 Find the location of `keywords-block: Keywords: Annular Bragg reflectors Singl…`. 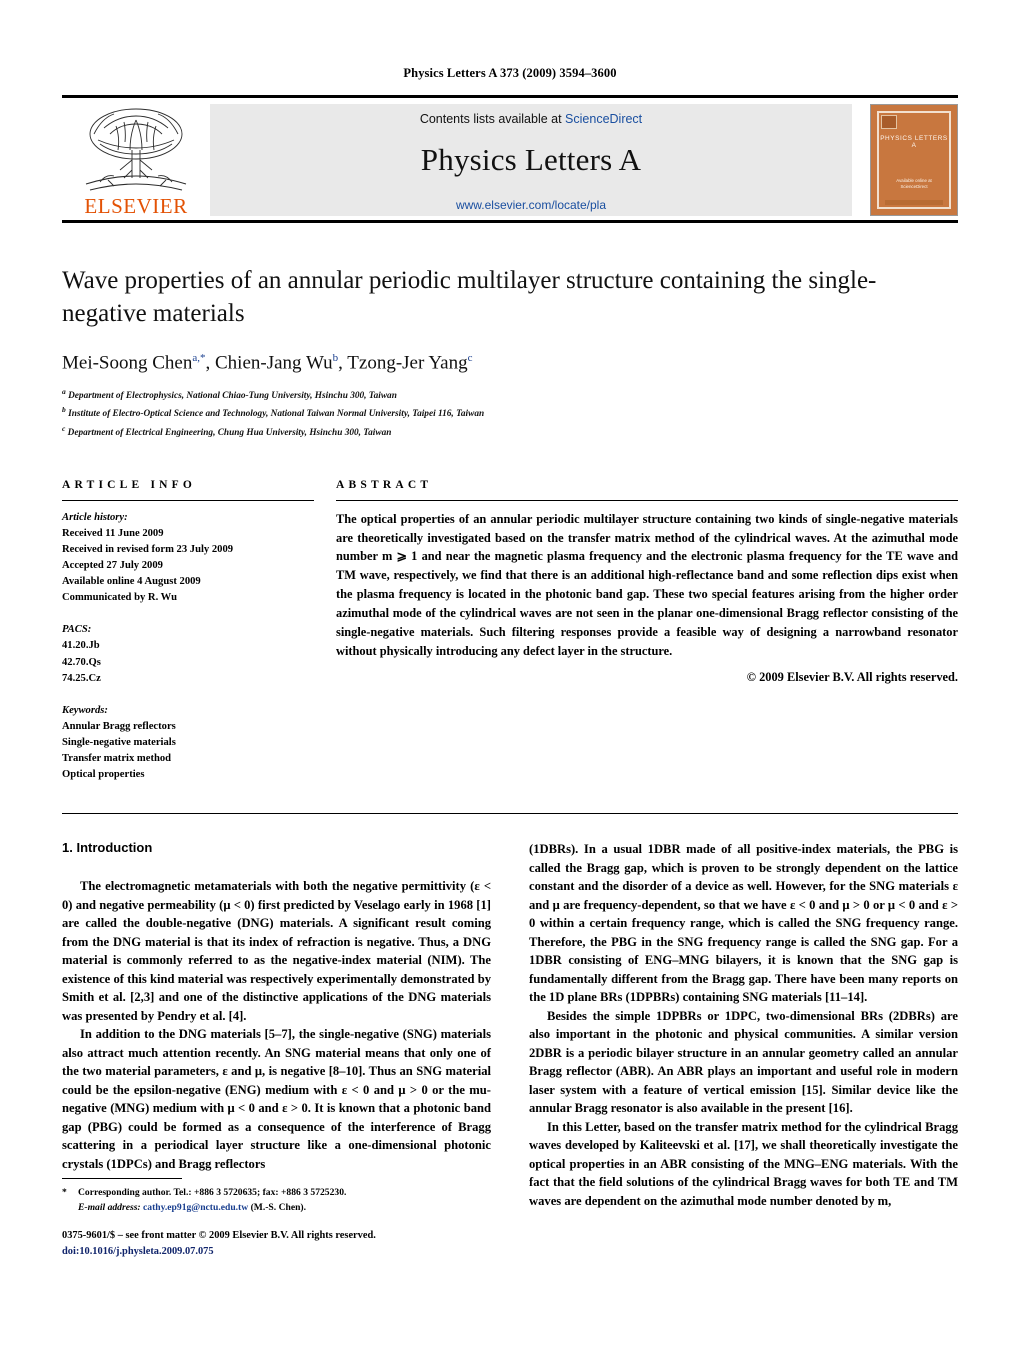

keywords-block: Keywords: Annular Bragg reflectors Singl… is located at coordinates (188, 743).